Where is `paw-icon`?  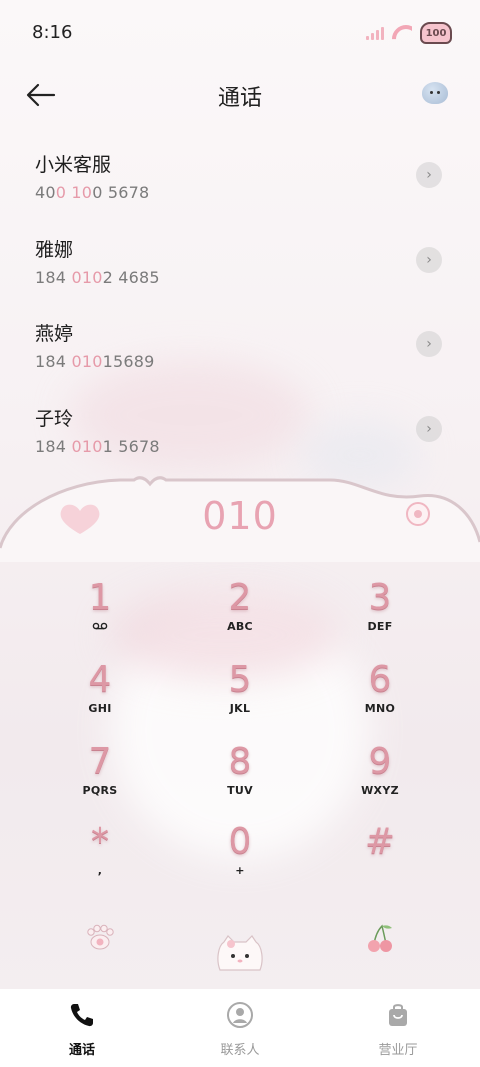 paw-icon is located at coordinates (100, 937).